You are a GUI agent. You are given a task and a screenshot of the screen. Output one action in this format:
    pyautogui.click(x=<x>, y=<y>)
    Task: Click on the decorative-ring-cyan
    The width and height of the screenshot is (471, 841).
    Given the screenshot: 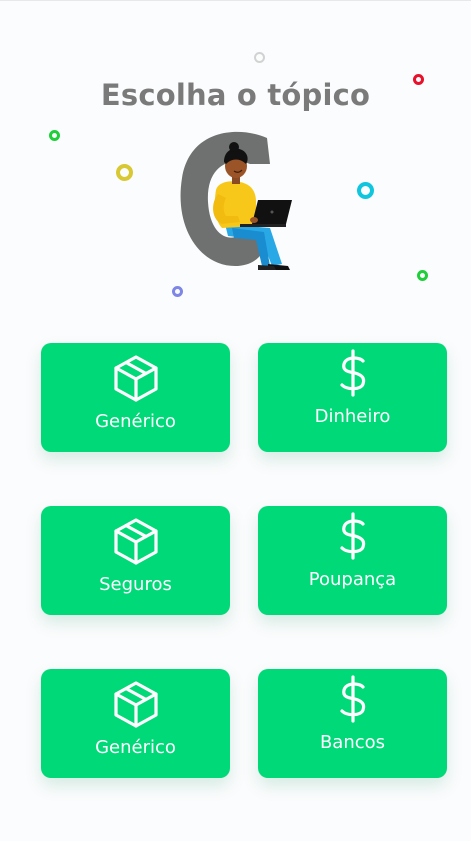 What is the action you would take?
    pyautogui.click(x=365, y=190)
    